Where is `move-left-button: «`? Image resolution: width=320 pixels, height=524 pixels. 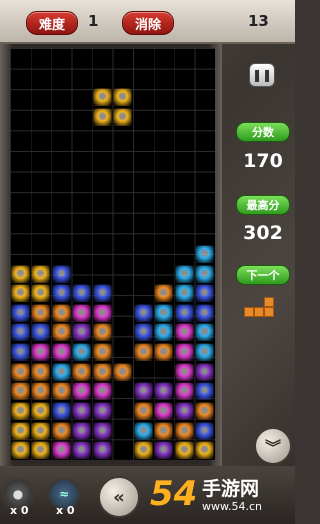
move-left-button: « is located at coordinates (119, 497).